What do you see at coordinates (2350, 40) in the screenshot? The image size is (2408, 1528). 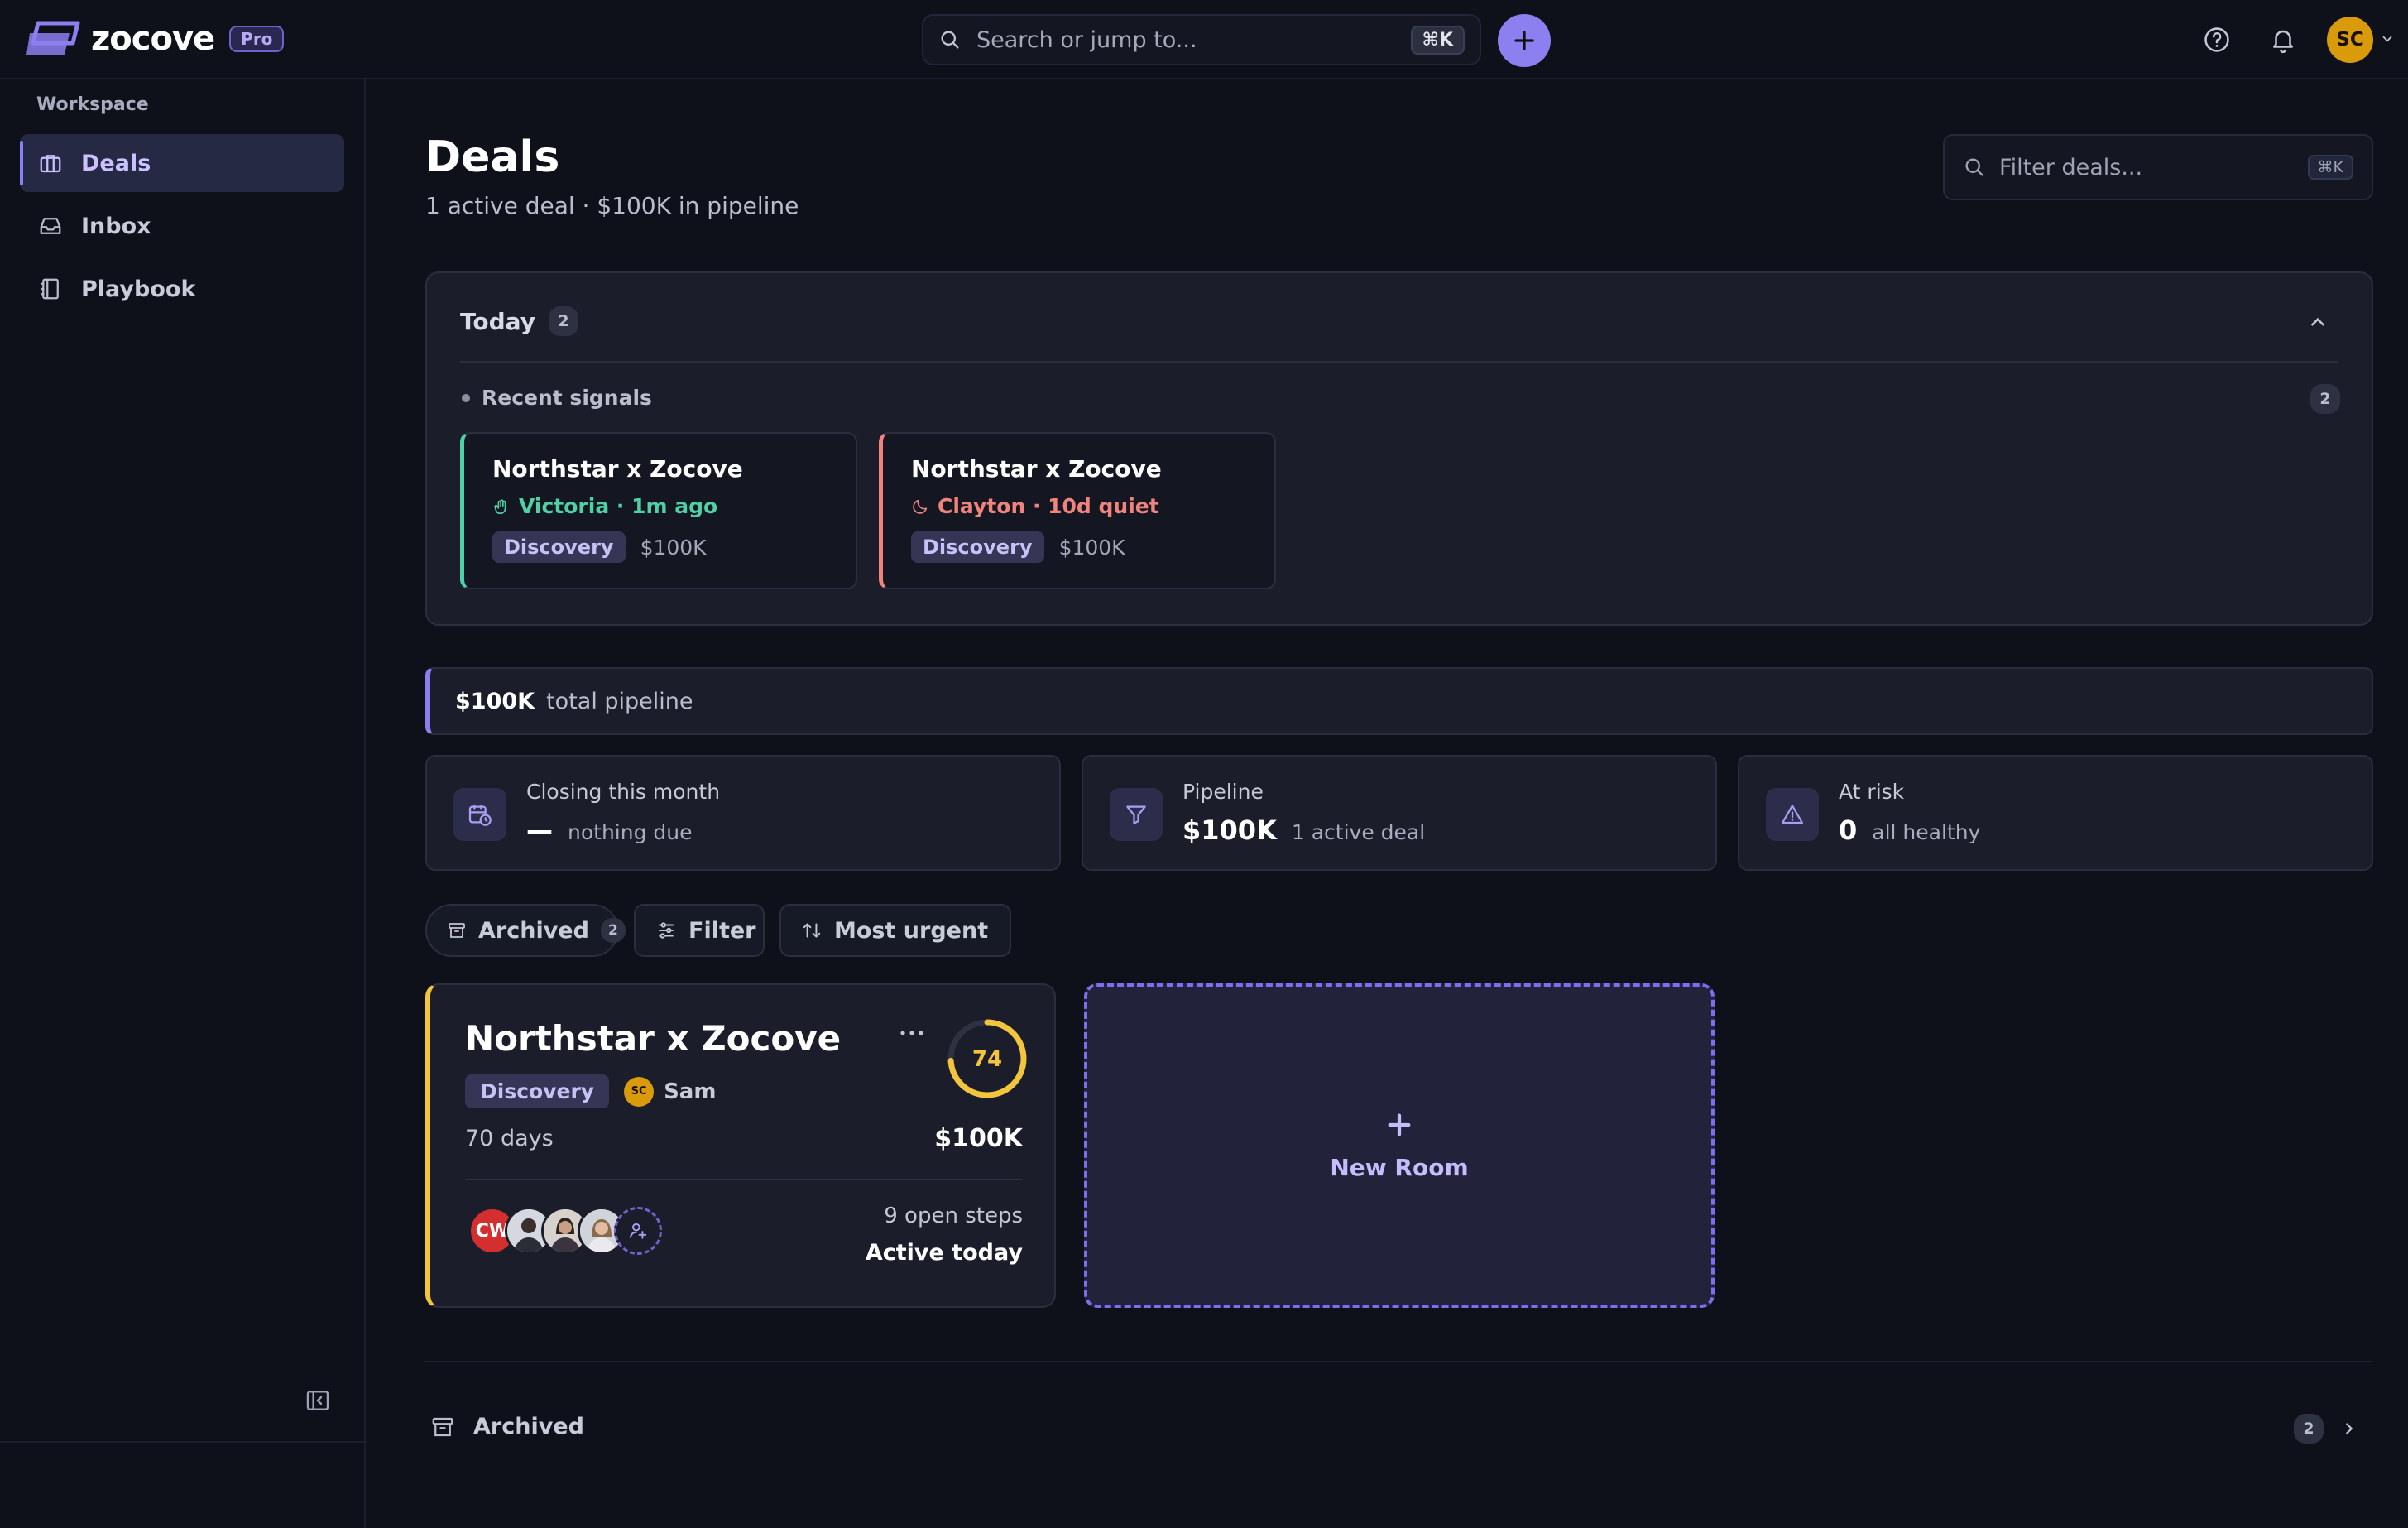 I see `user-avatar: SC` at bounding box center [2350, 40].